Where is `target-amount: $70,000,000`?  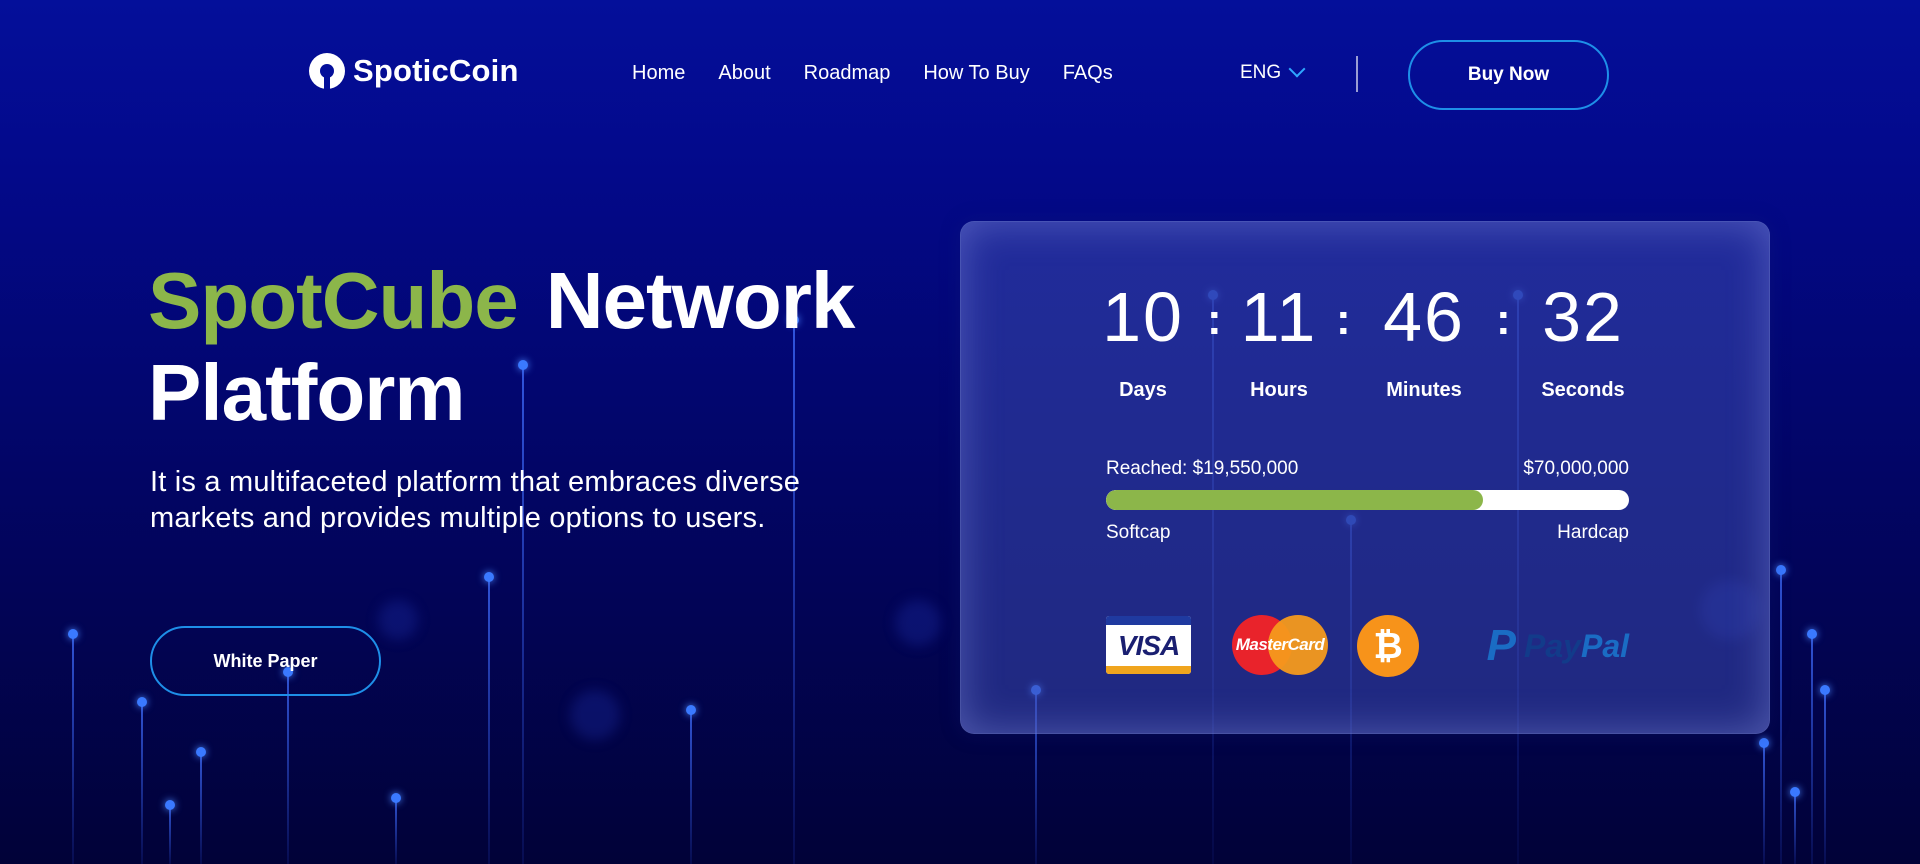 target-amount: $70,000,000 is located at coordinates (1576, 468).